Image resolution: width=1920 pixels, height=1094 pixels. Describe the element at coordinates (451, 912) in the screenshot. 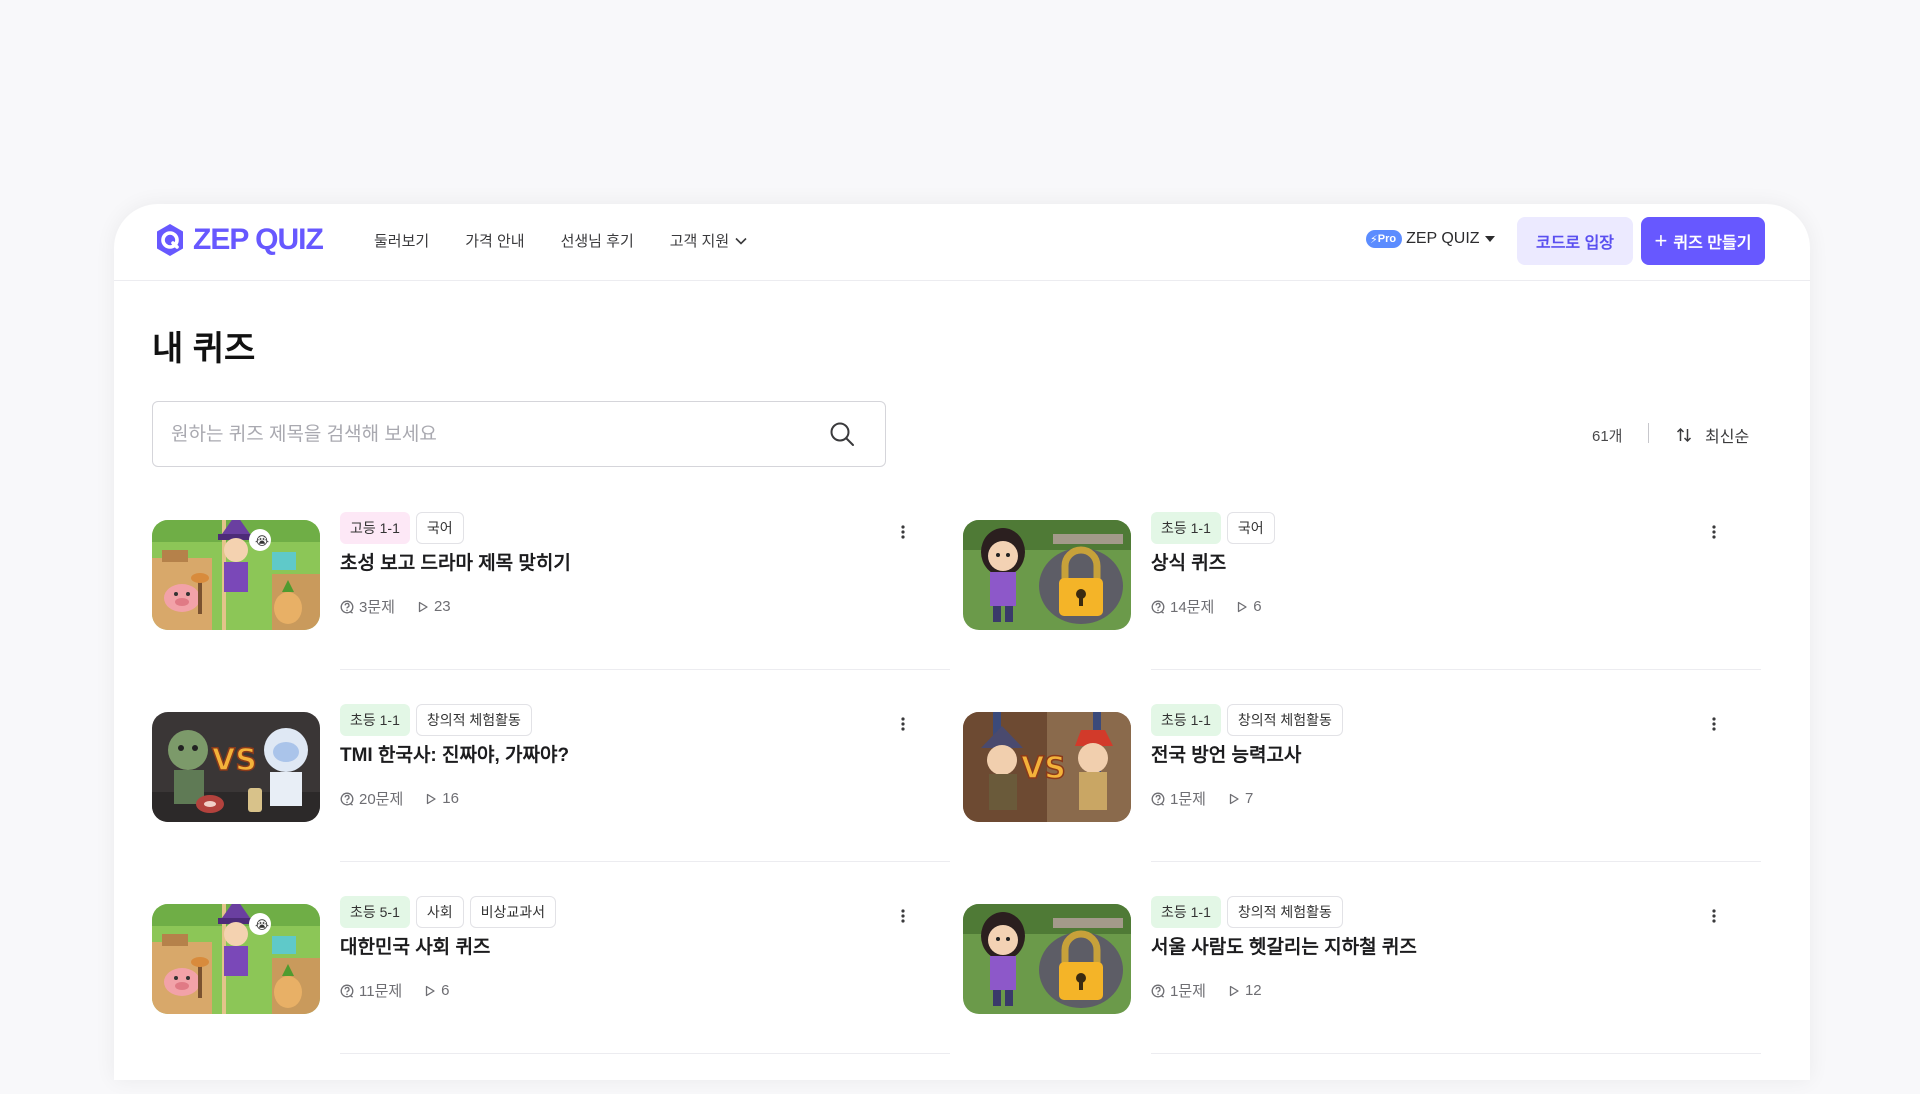

I see `quiz-tags: 초등 5-1 사회 비상교과서` at that location.